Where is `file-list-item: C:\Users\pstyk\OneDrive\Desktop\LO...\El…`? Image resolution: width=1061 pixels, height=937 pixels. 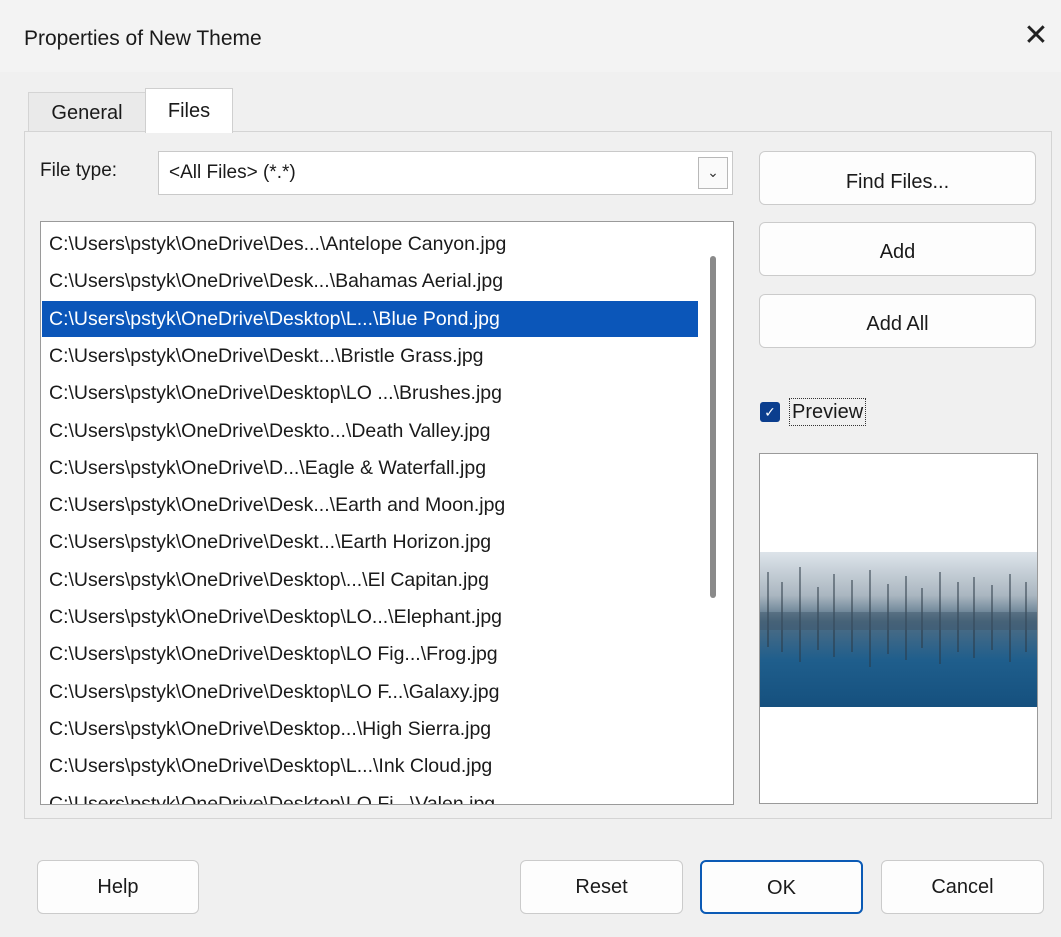 file-list-item: C:\Users\pstyk\OneDrive\Desktop\LO...\El… is located at coordinates (370, 617).